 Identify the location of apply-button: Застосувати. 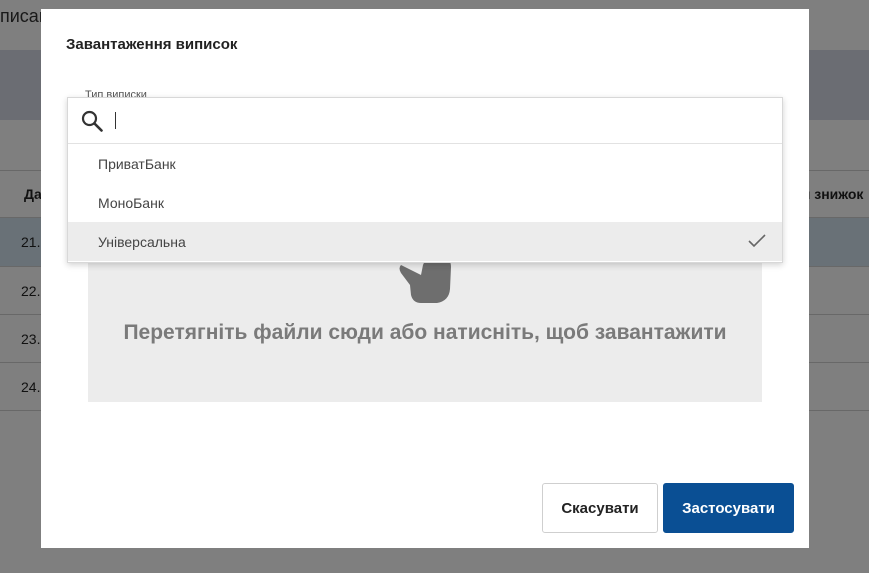
(728, 508).